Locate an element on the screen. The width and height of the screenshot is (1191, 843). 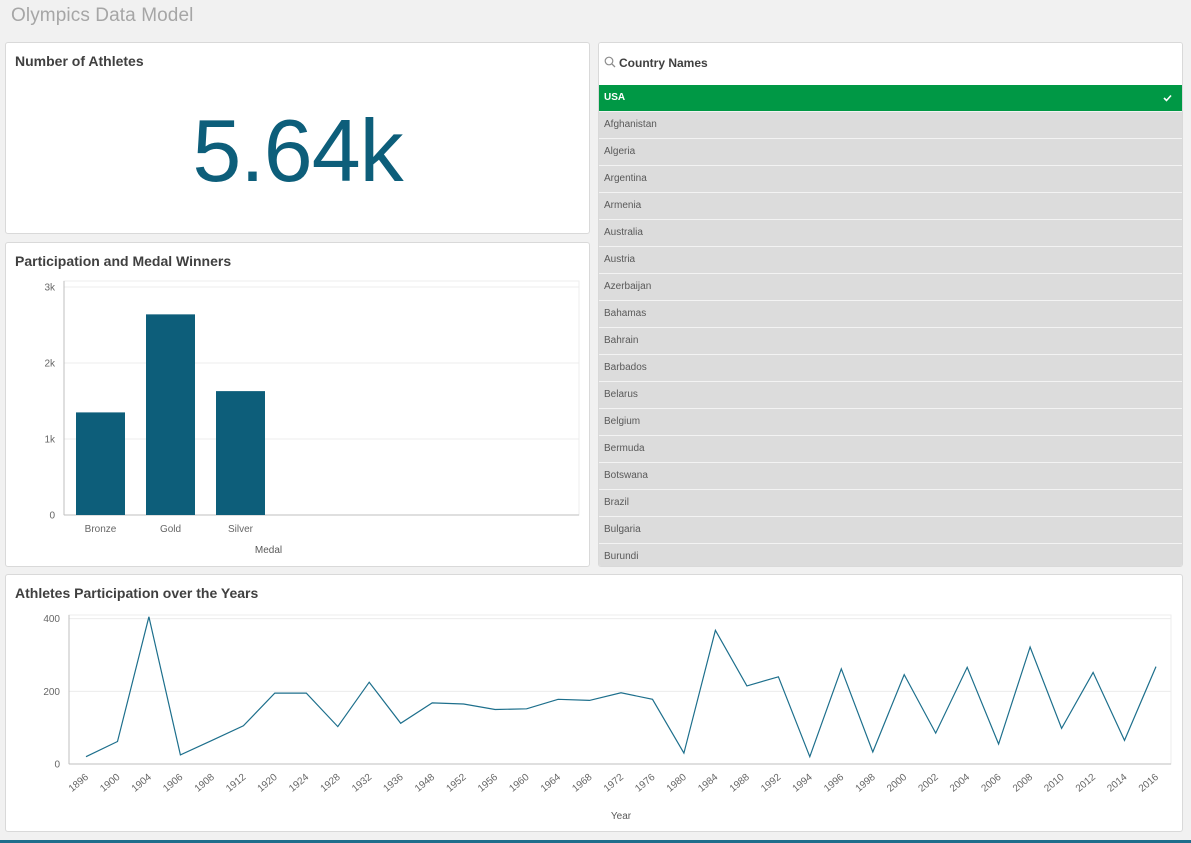
search-icon is located at coordinates (610, 62).